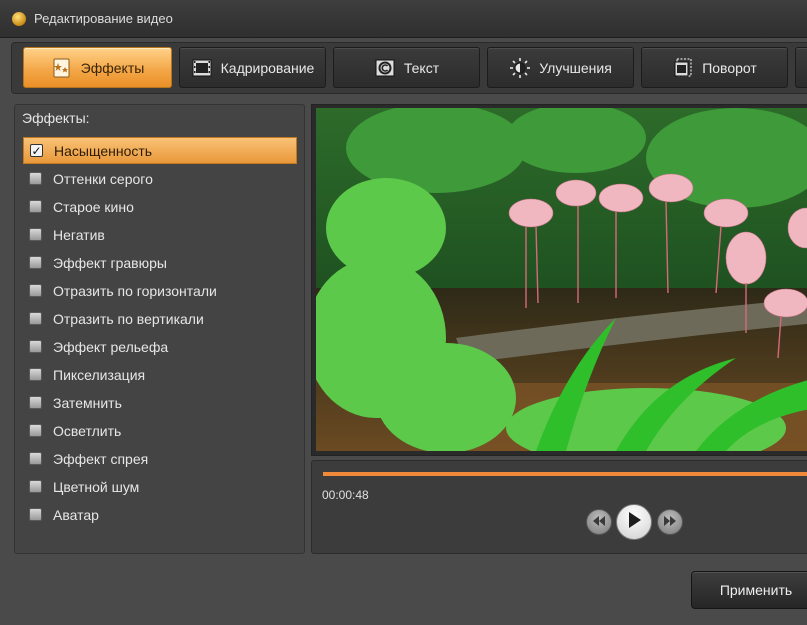  What do you see at coordinates (421, 67) in the screenshot?
I see `tab-label: Текст` at bounding box center [421, 67].